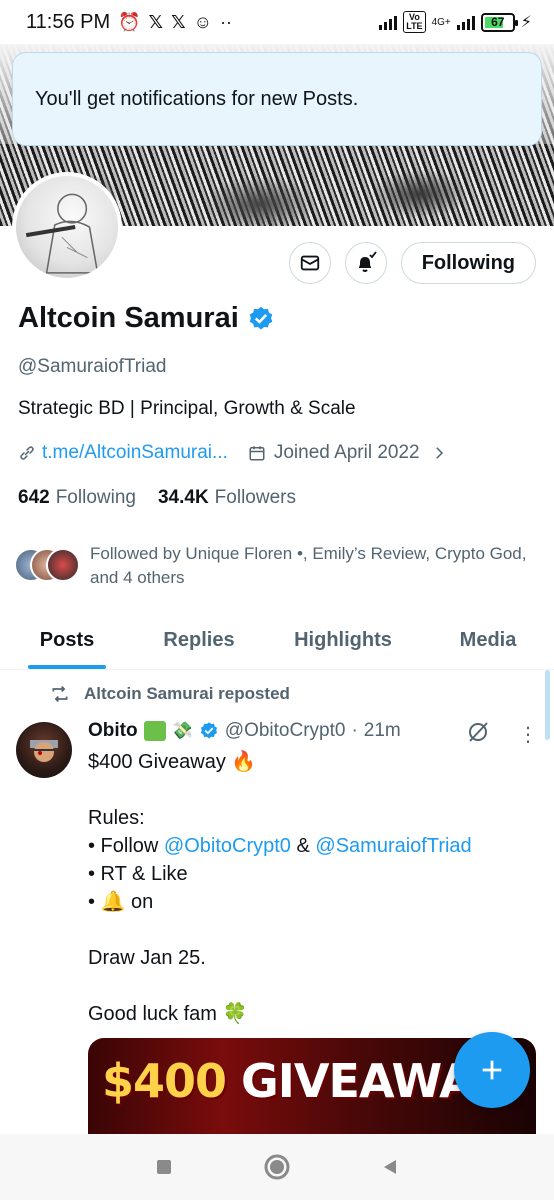 The width and height of the screenshot is (554, 1200). I want to click on tweet-line: Rules:, so click(116, 818).